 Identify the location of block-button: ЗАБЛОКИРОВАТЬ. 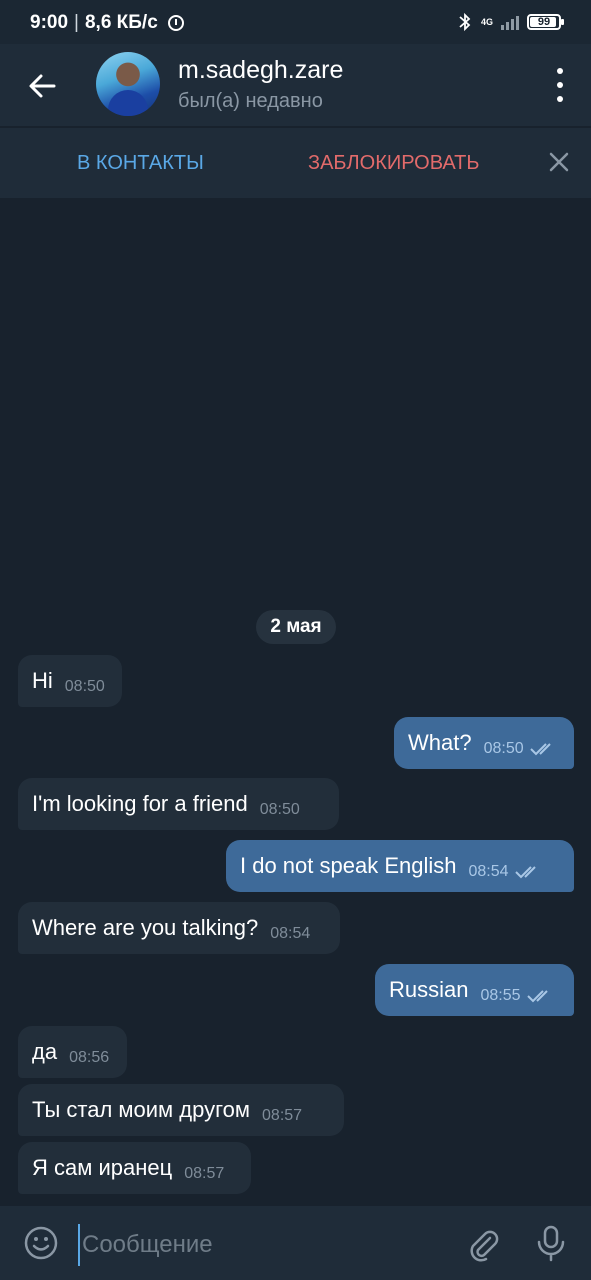
(394, 163).